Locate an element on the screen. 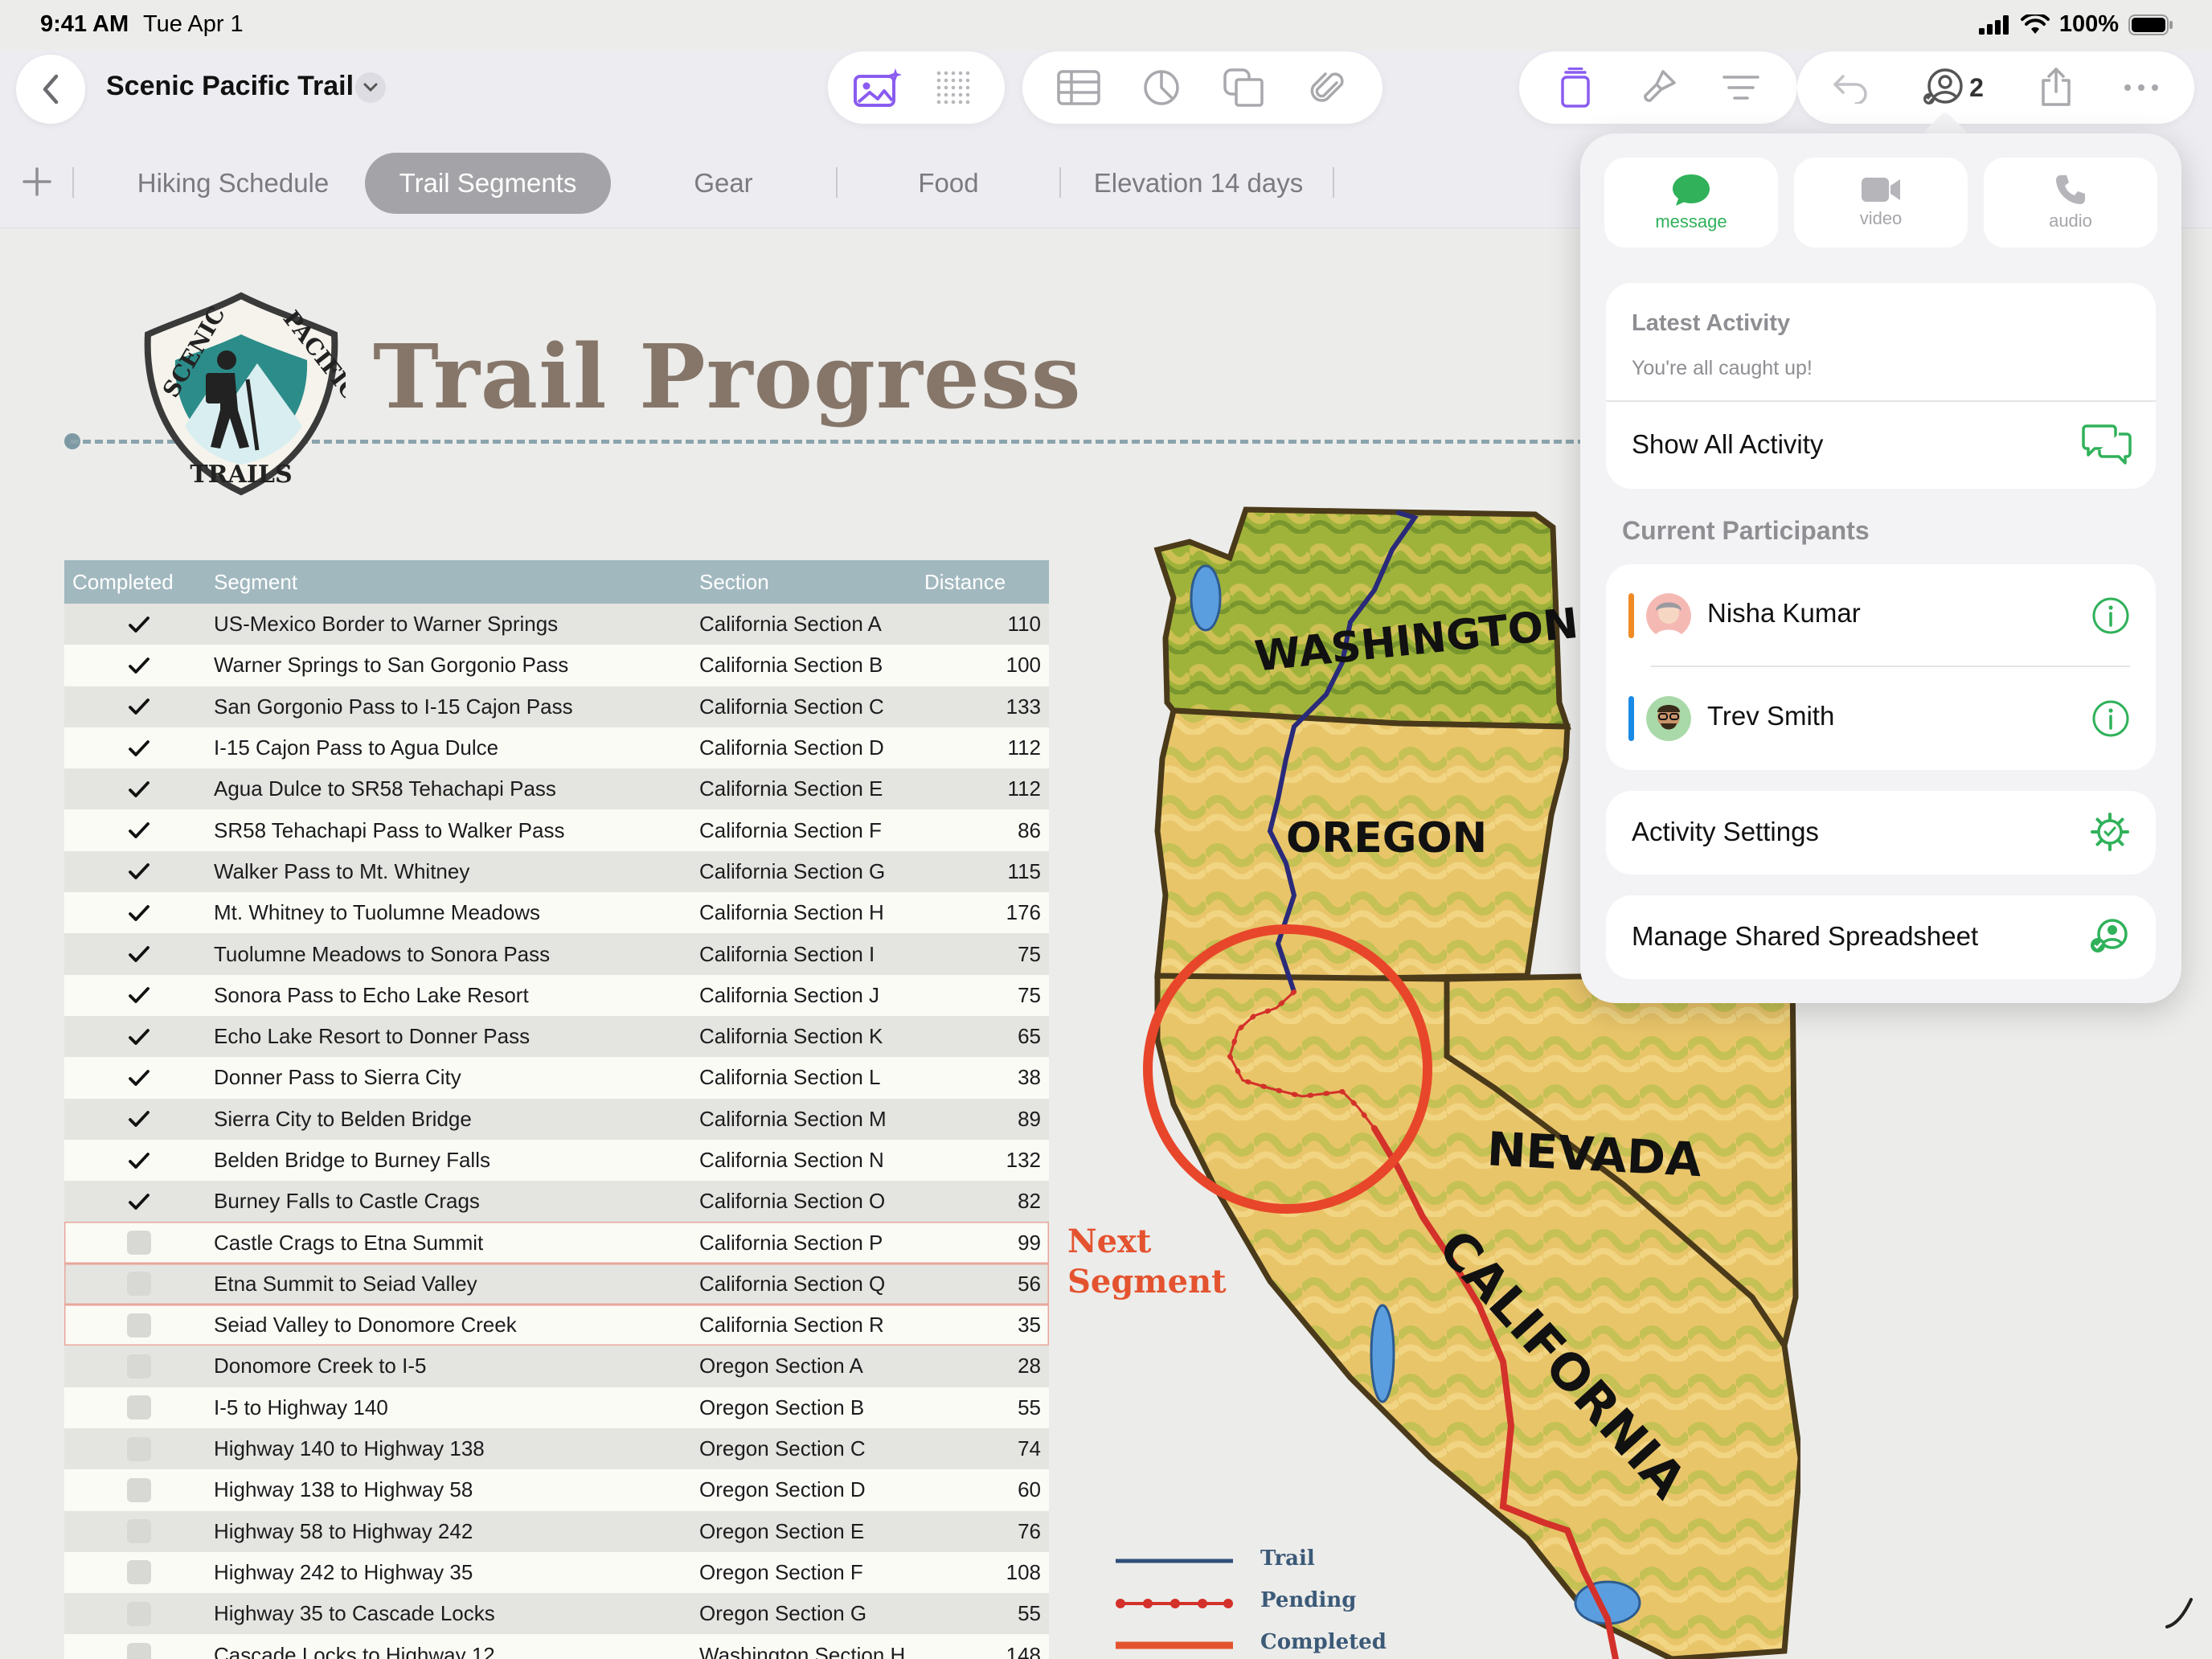 Image resolution: width=2212 pixels, height=1659 pixels. distance-cell: 176 is located at coordinates (986, 912).